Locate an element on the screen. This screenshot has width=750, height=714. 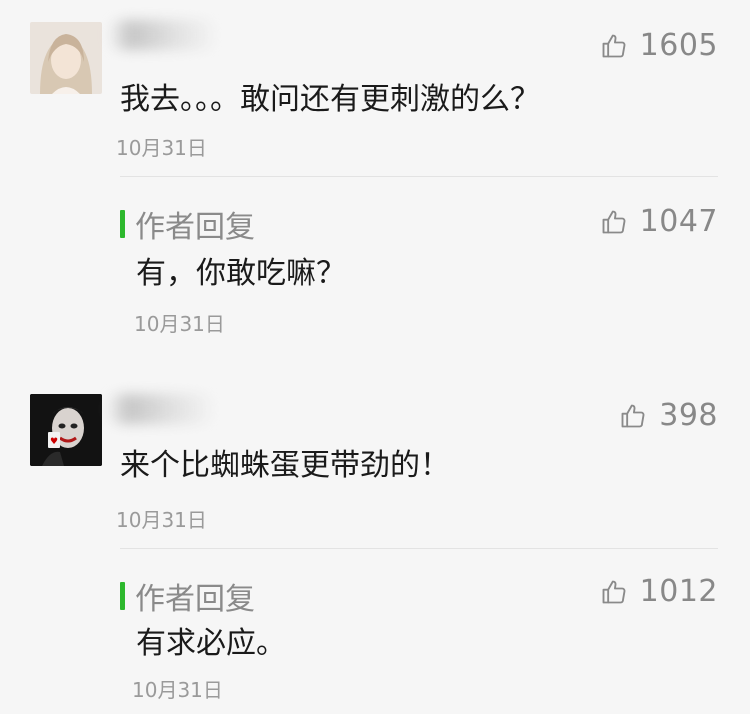
like-count: 398 is located at coordinates (688, 415).